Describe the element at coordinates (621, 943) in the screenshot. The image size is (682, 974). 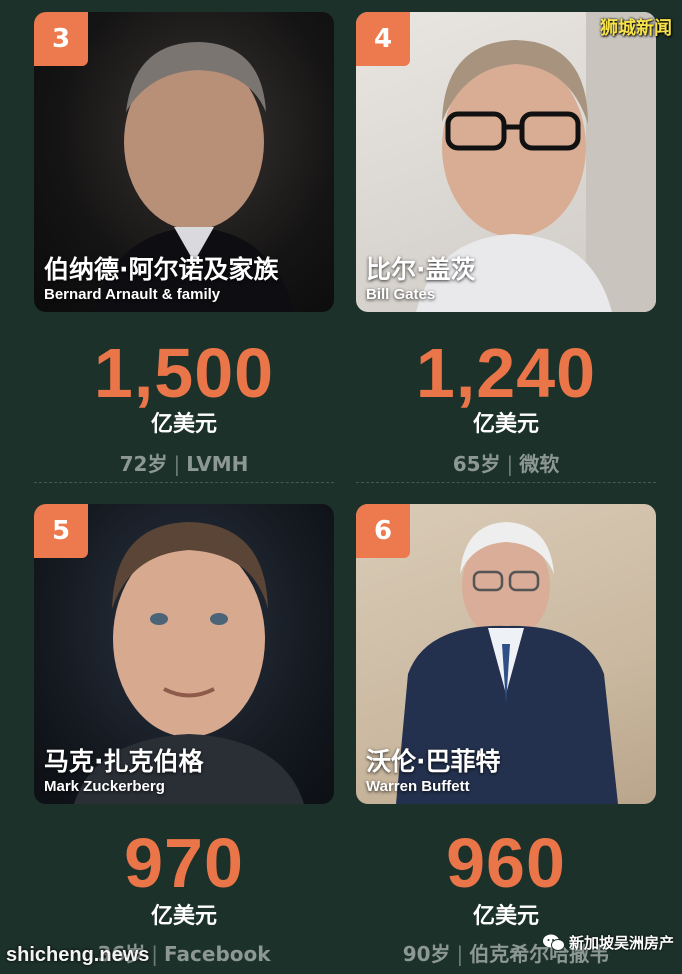
I see `watermark-text: 新加坡吴洲房产` at that location.